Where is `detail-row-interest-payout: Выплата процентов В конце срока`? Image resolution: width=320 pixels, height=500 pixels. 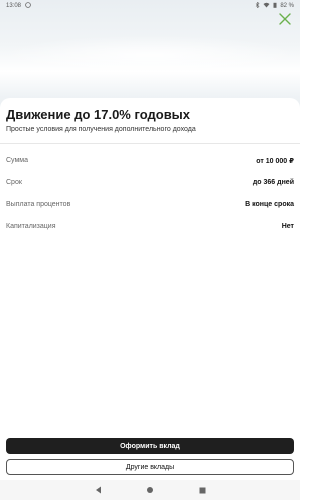 detail-row-interest-payout: Выплата процентов В конце срока is located at coordinates (150, 204).